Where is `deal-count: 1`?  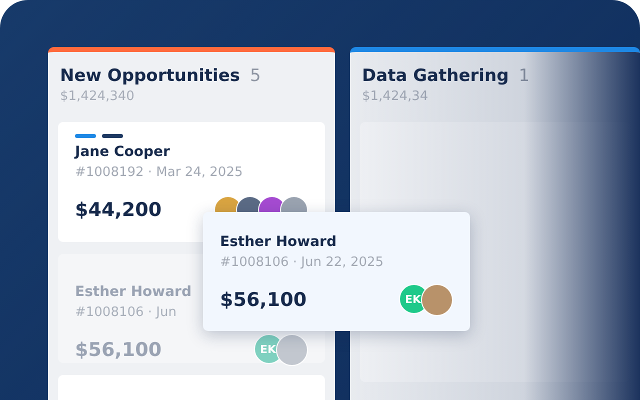
deal-count: 1 is located at coordinates (524, 76).